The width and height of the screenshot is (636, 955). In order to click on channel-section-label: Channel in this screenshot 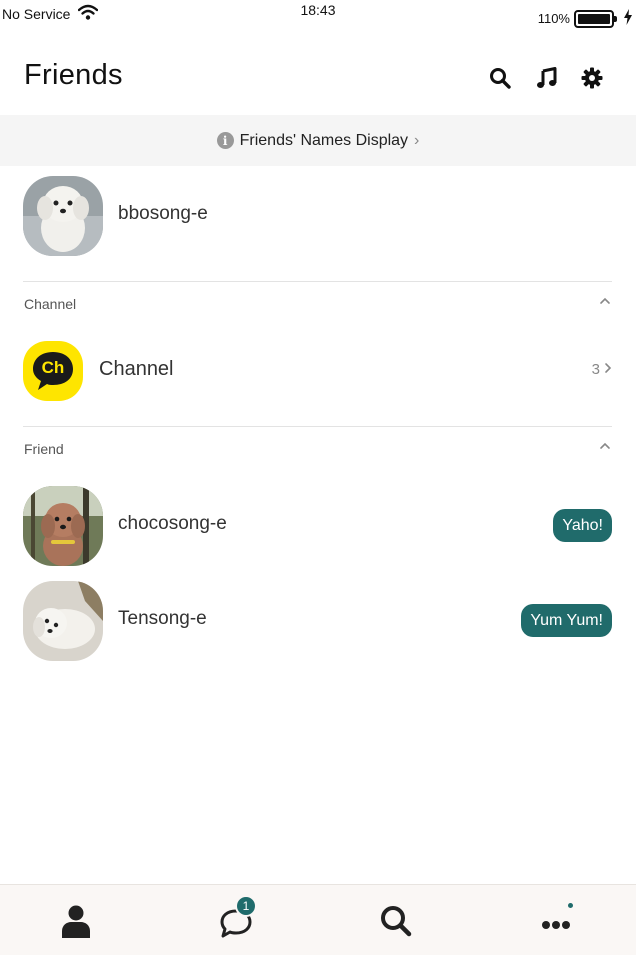, I will do `click(50, 304)`.